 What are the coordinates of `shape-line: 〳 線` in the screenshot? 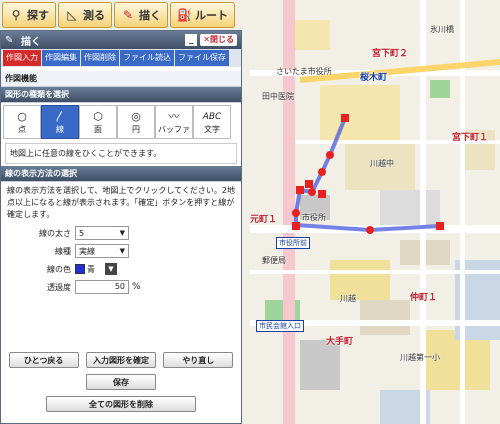 It's located at (60, 122).